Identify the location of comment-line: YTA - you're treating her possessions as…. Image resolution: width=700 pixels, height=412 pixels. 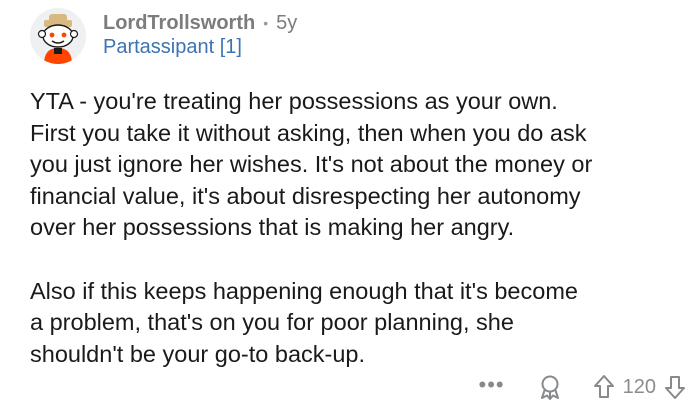
(294, 101).